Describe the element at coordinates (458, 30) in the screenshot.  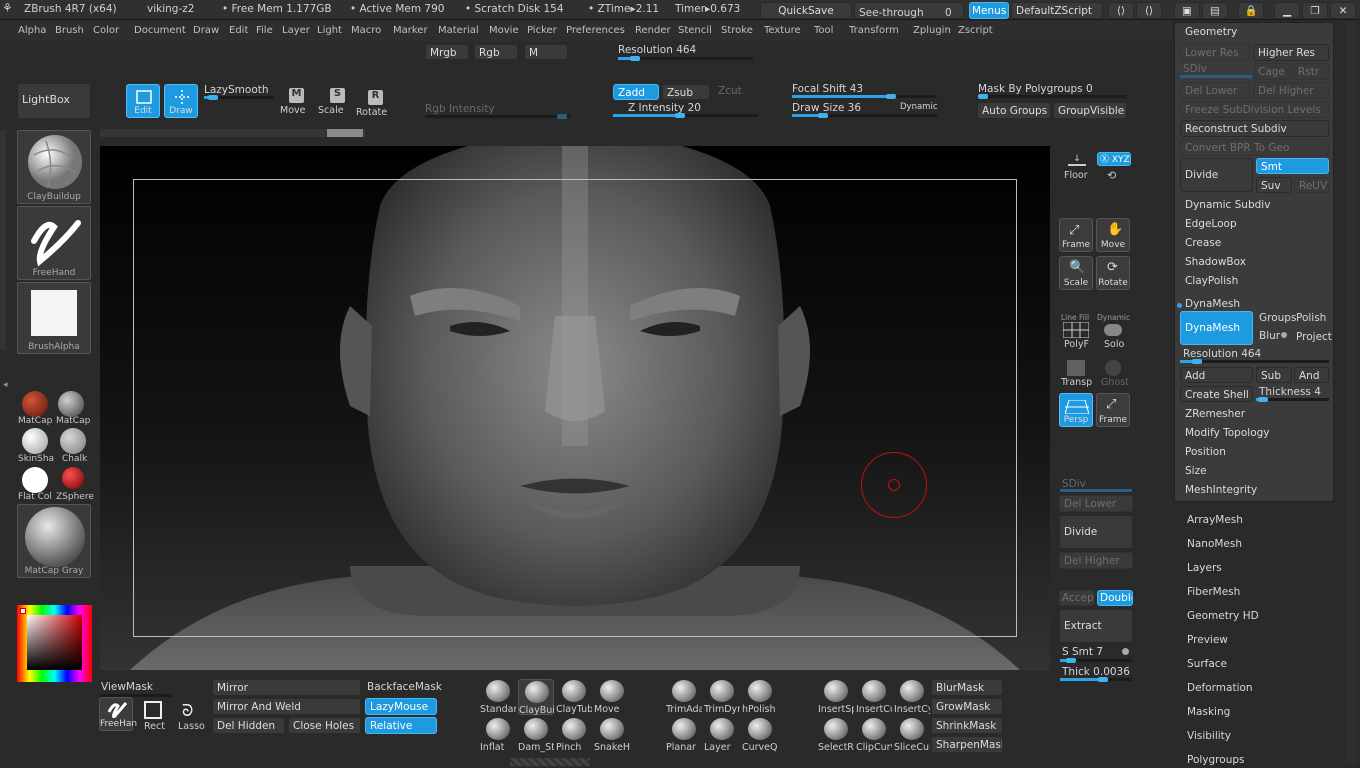
I see `menu-material: Material` at that location.